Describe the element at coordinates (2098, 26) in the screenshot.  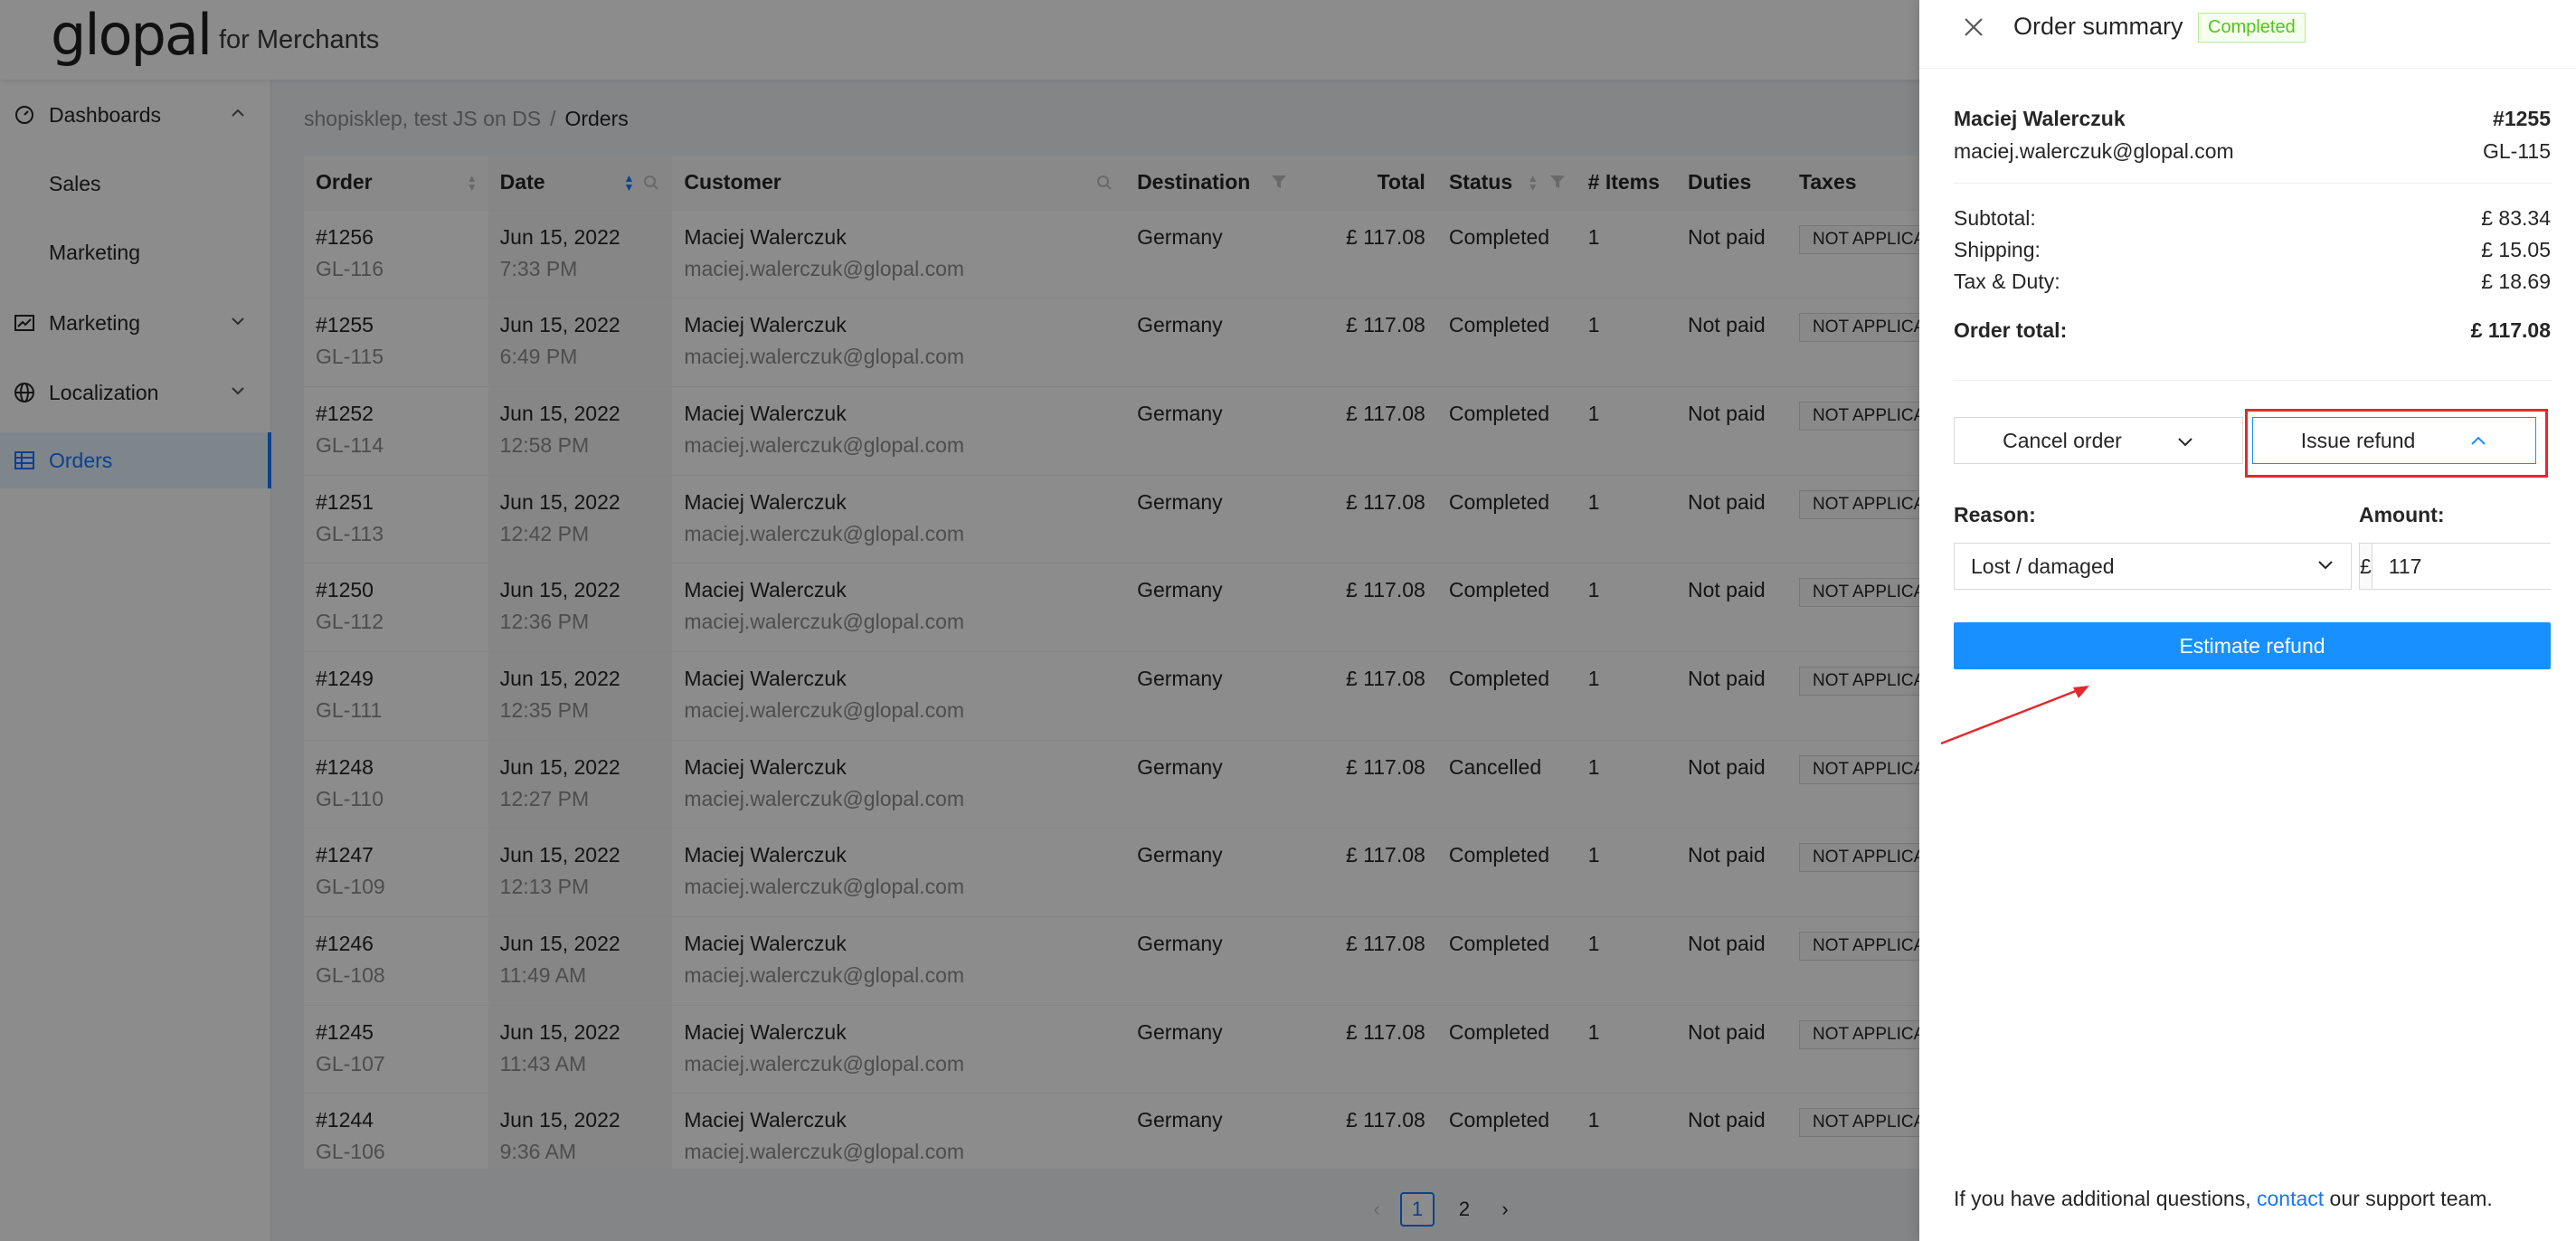
I see `drawer-title: Order summary` at that location.